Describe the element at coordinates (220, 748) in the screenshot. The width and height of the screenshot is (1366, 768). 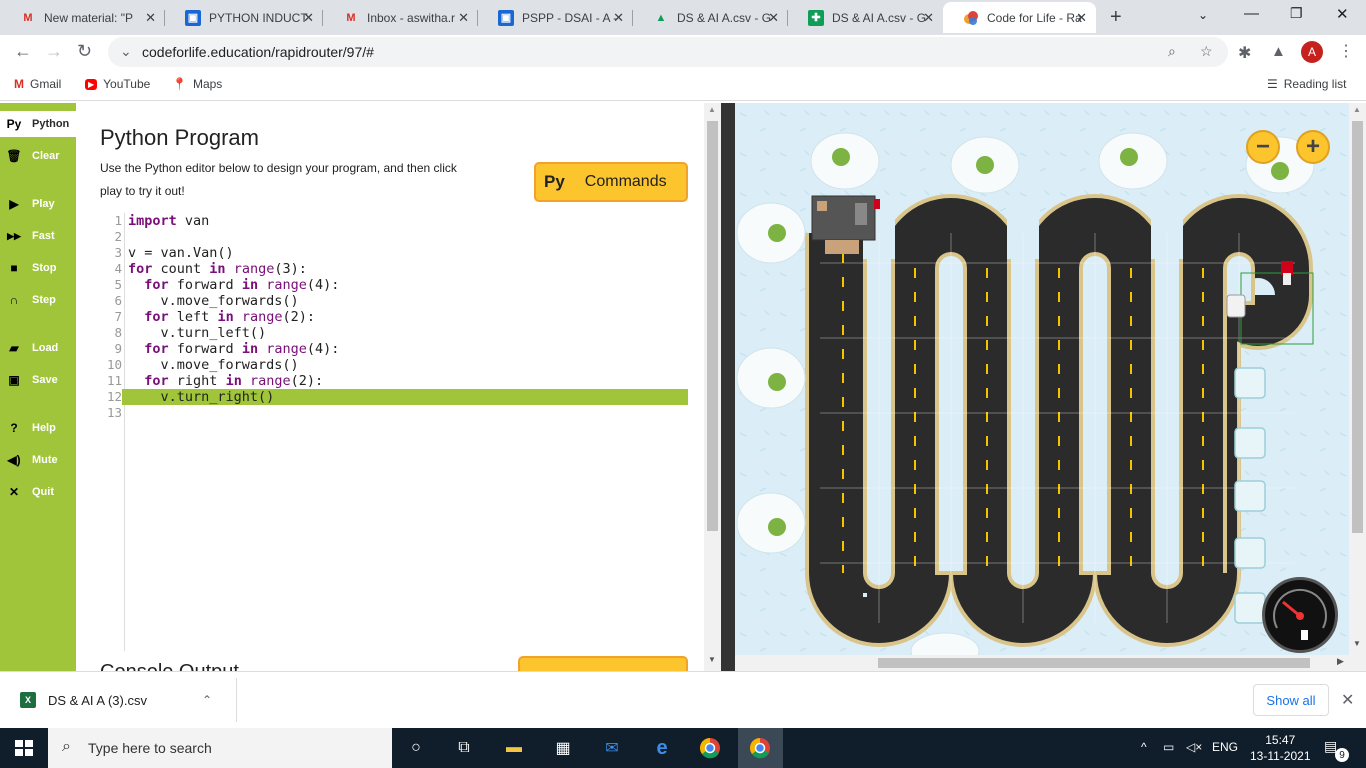
I see `taskbar-search-input: ⌕ Type here to search` at that location.